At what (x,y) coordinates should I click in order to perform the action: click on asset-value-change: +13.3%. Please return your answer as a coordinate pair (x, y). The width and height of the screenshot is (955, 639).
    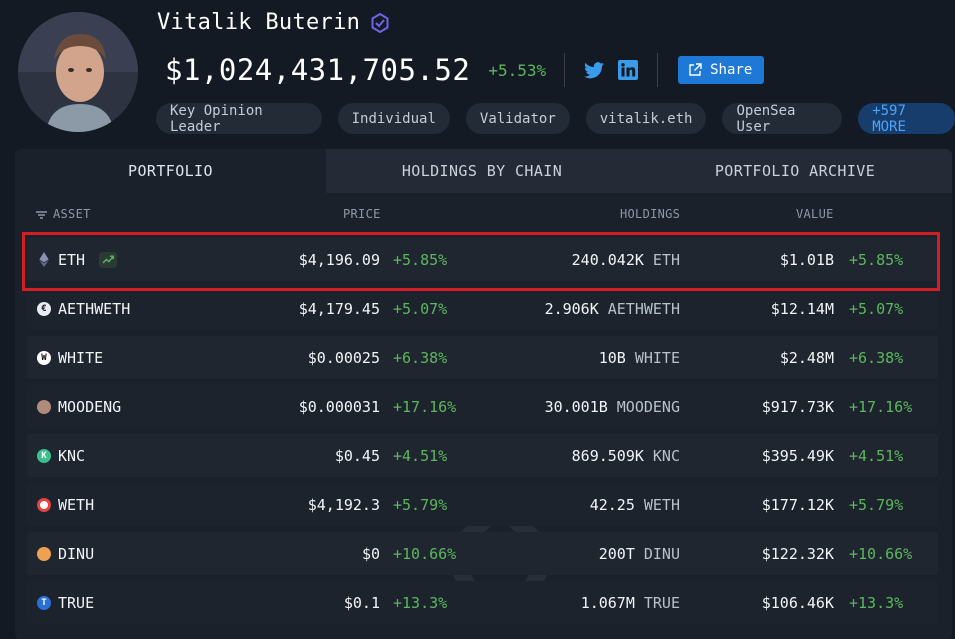
    Looking at the image, I should click on (876, 602).